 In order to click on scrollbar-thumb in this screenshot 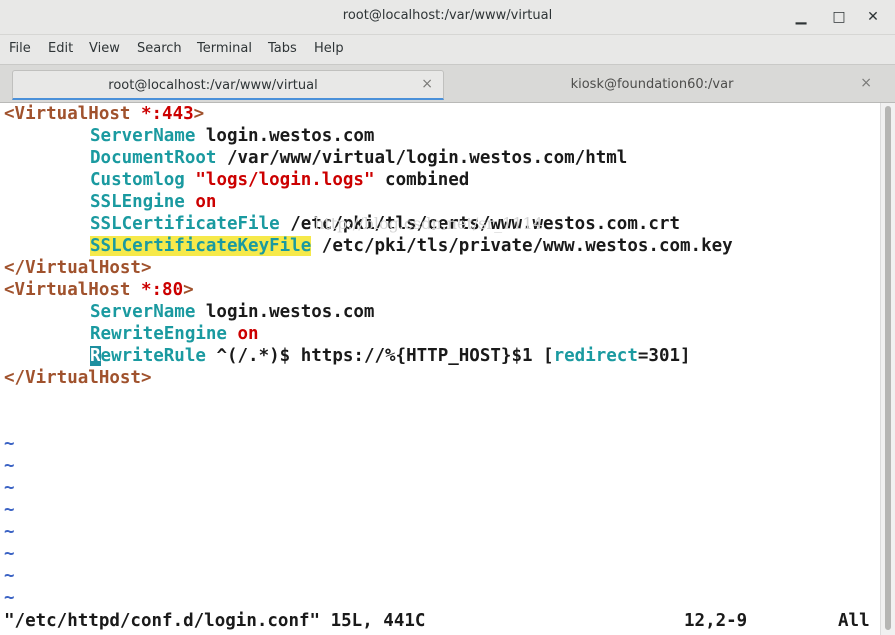, I will do `click(888, 368)`.